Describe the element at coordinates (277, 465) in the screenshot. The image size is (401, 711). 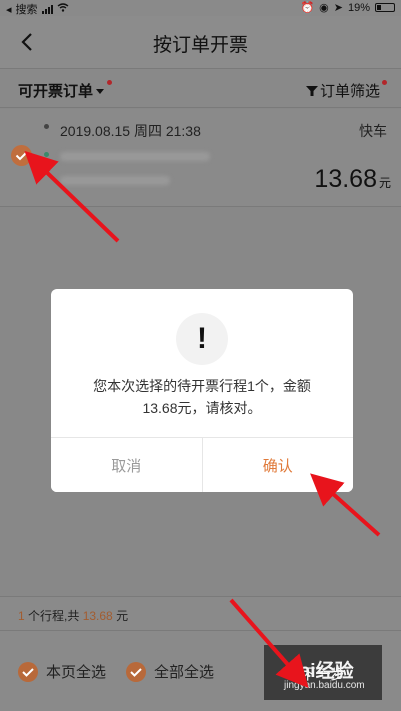
I see `confirm-button: 确认` at that location.